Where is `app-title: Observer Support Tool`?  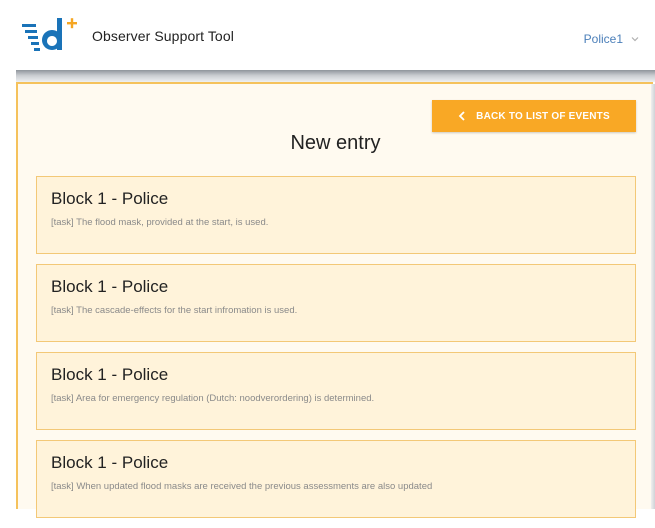
app-title: Observer Support Tool is located at coordinates (163, 36).